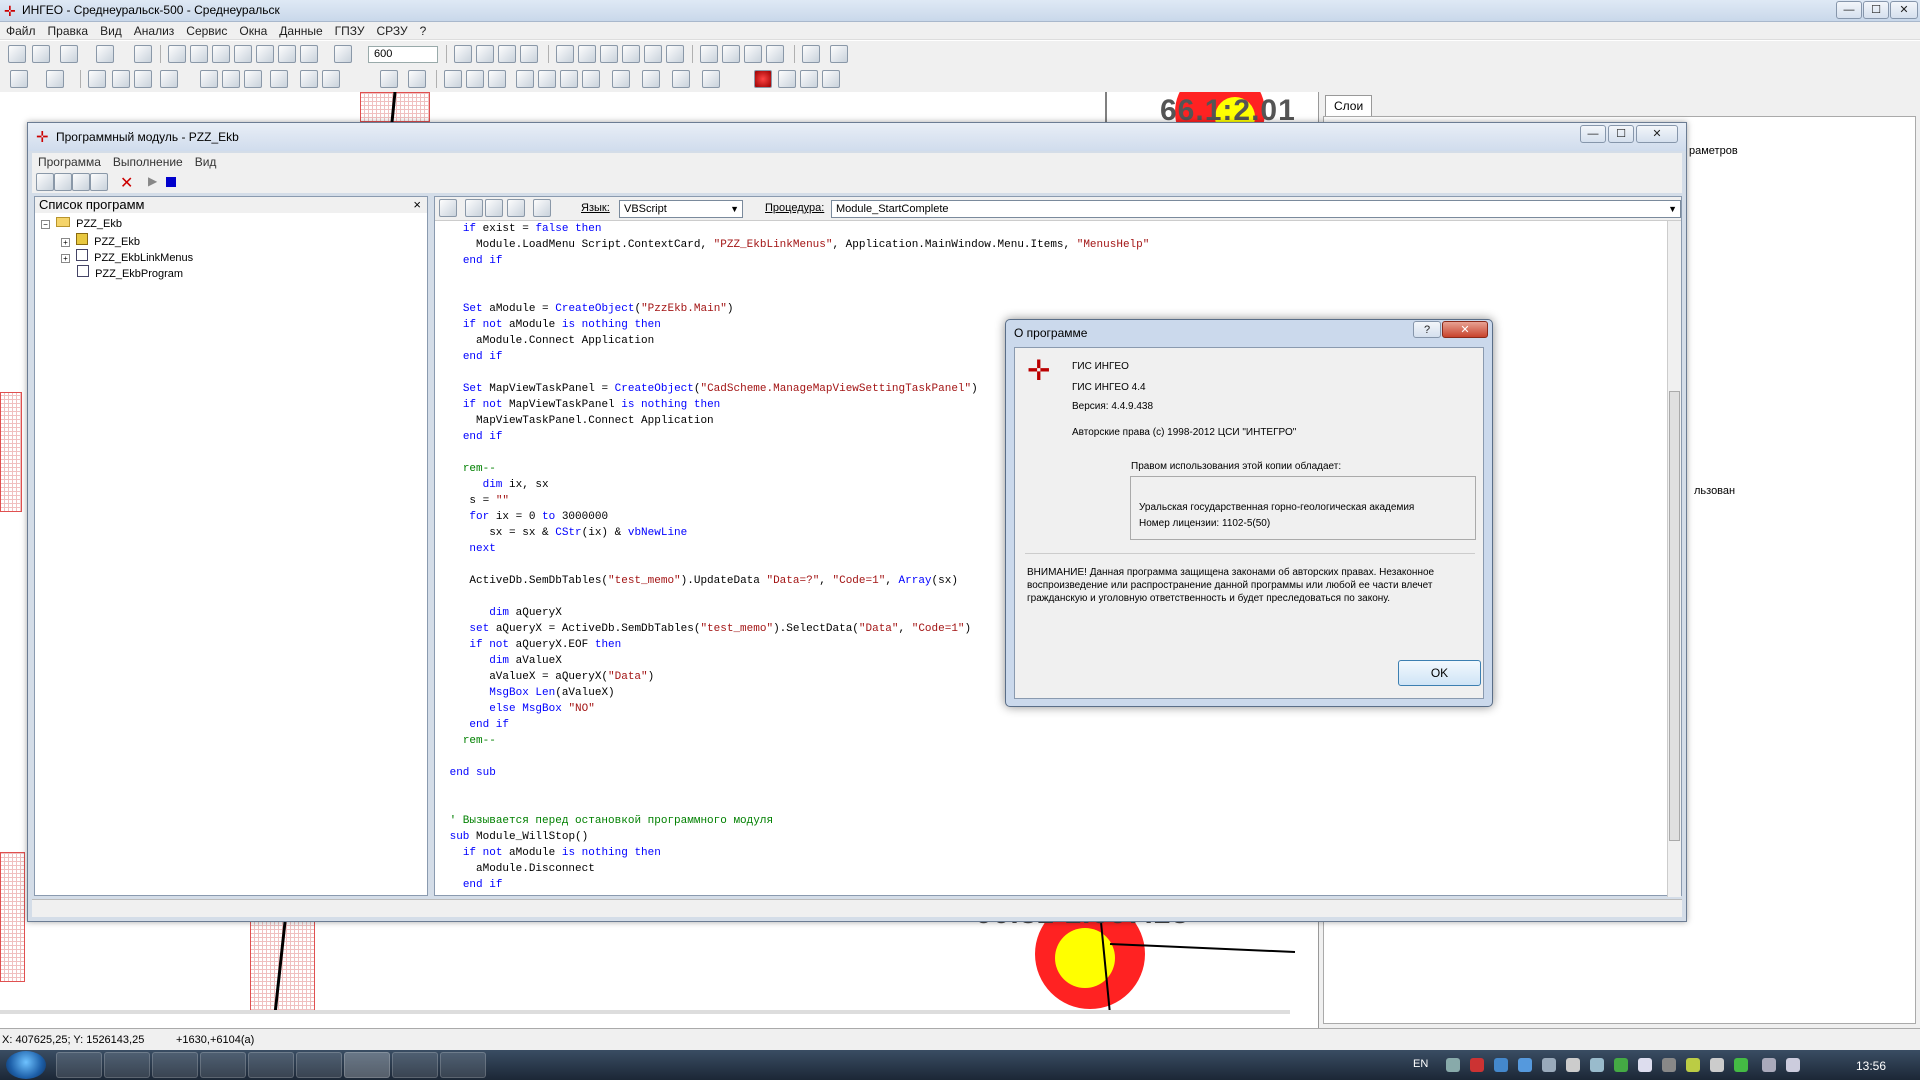 The width and height of the screenshot is (1920, 1080). What do you see at coordinates (271, 1065) in the screenshot?
I see `taskbar-skype-icon` at bounding box center [271, 1065].